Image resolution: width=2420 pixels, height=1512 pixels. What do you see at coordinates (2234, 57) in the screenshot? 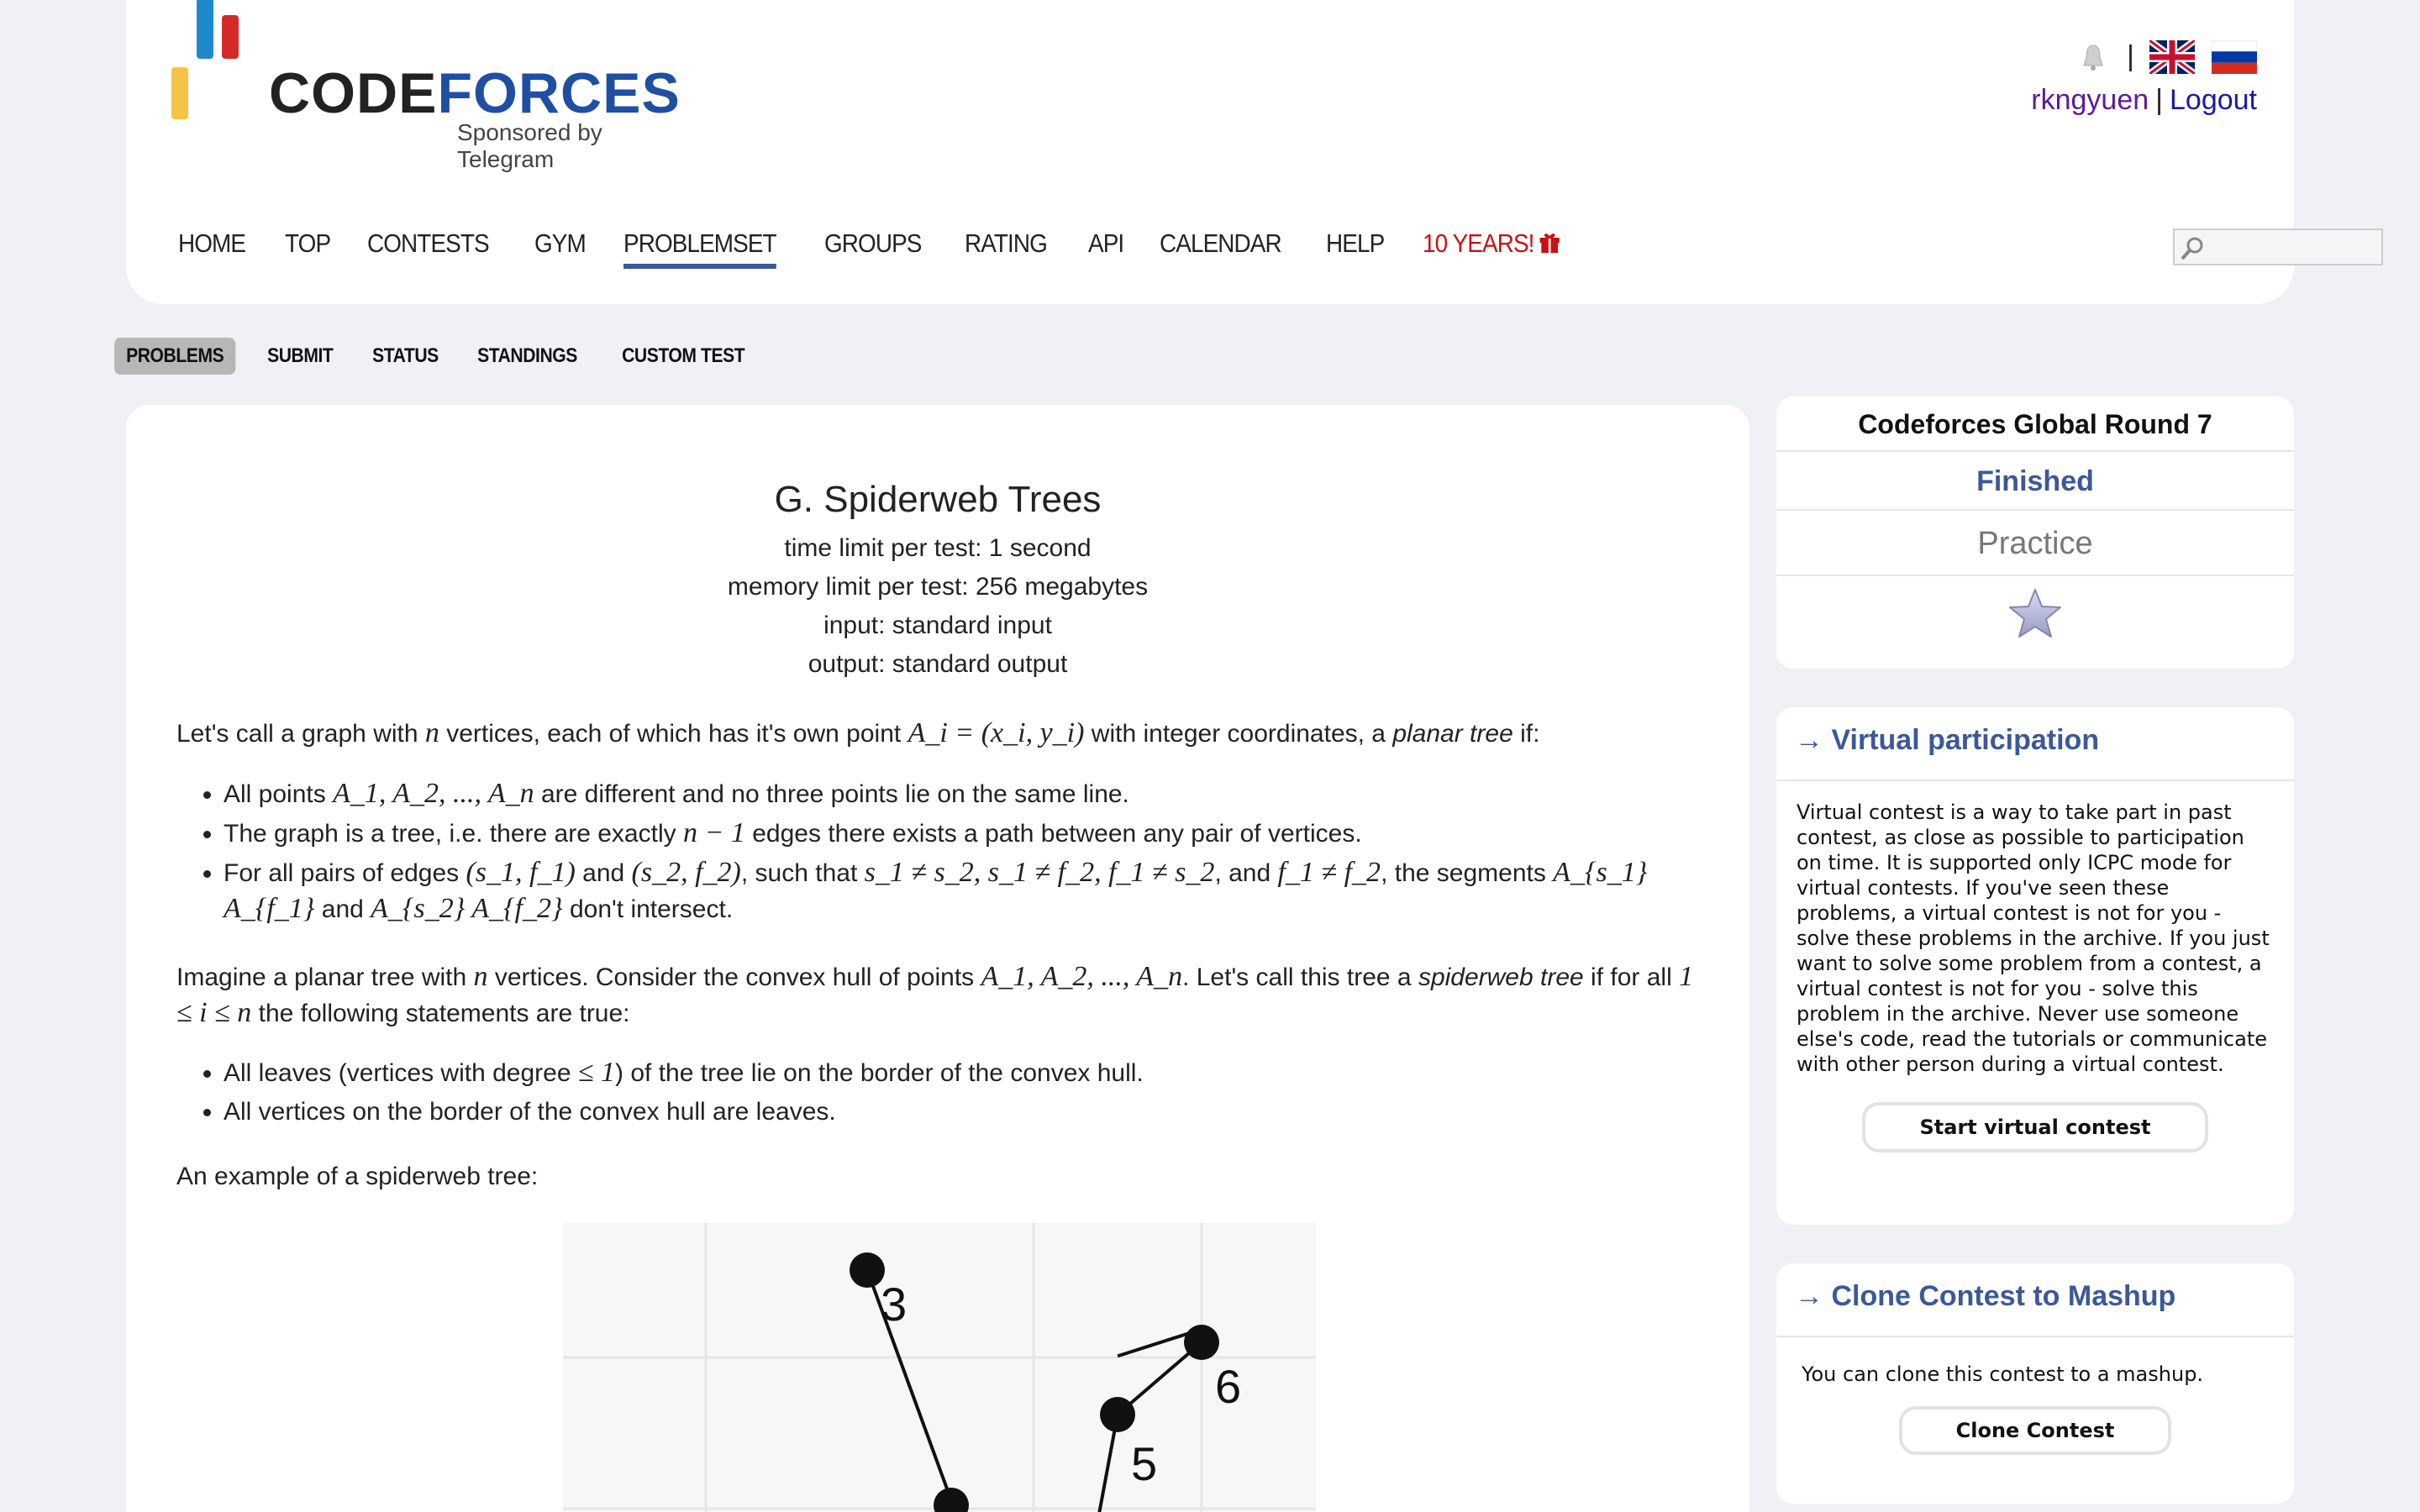
I see `ru-flag-icon` at bounding box center [2234, 57].